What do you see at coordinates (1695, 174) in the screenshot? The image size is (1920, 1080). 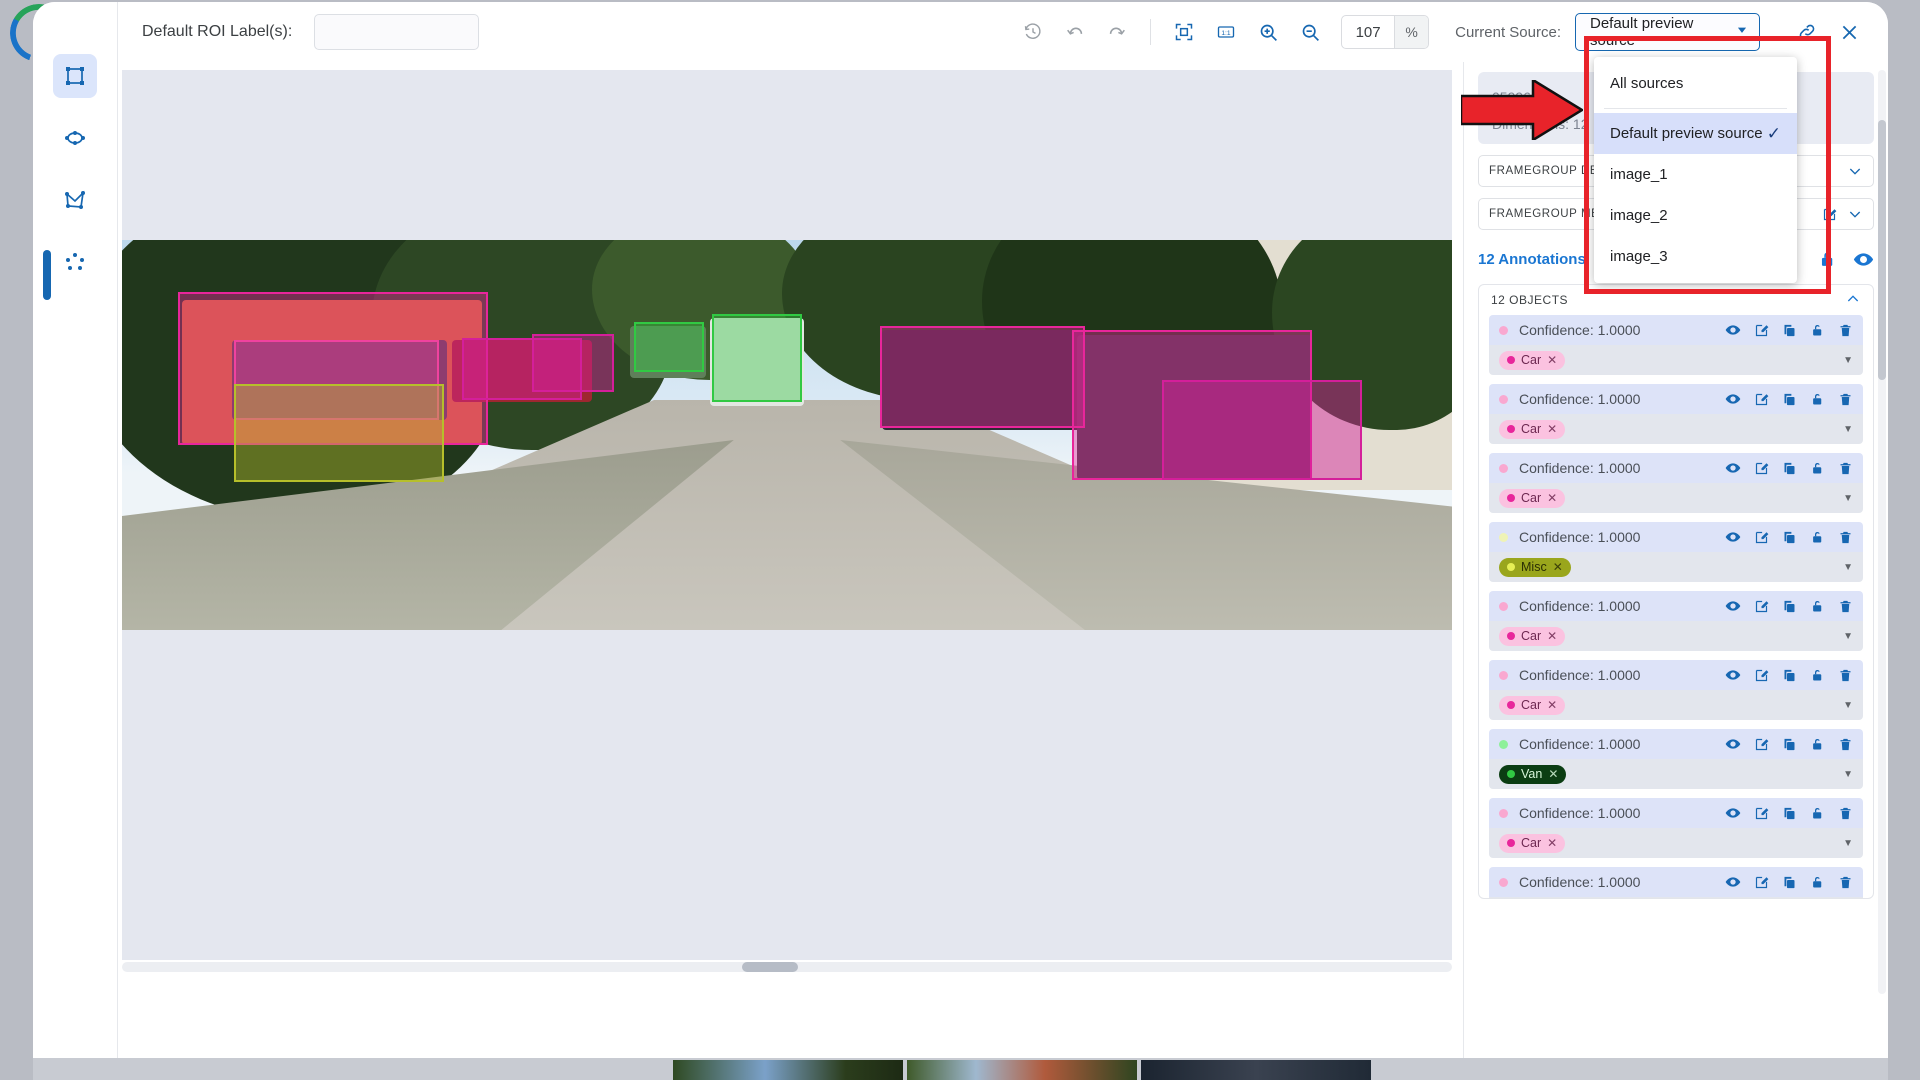 I see `source-option-image-1: image_1` at bounding box center [1695, 174].